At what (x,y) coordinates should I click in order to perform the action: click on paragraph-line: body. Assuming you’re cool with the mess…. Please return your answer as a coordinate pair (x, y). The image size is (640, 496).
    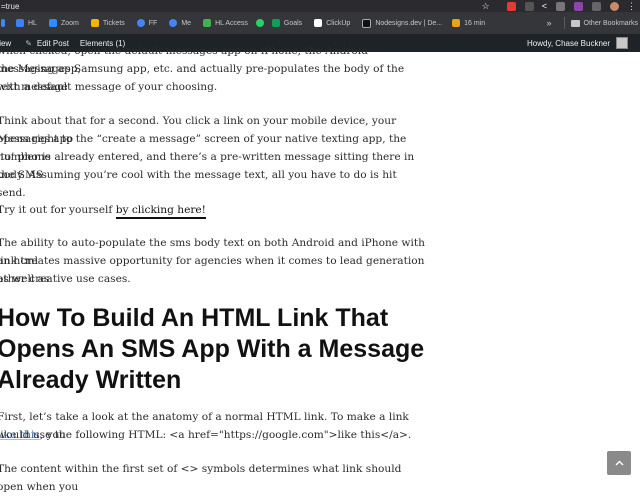
    Looking at the image, I should click on (198, 184).